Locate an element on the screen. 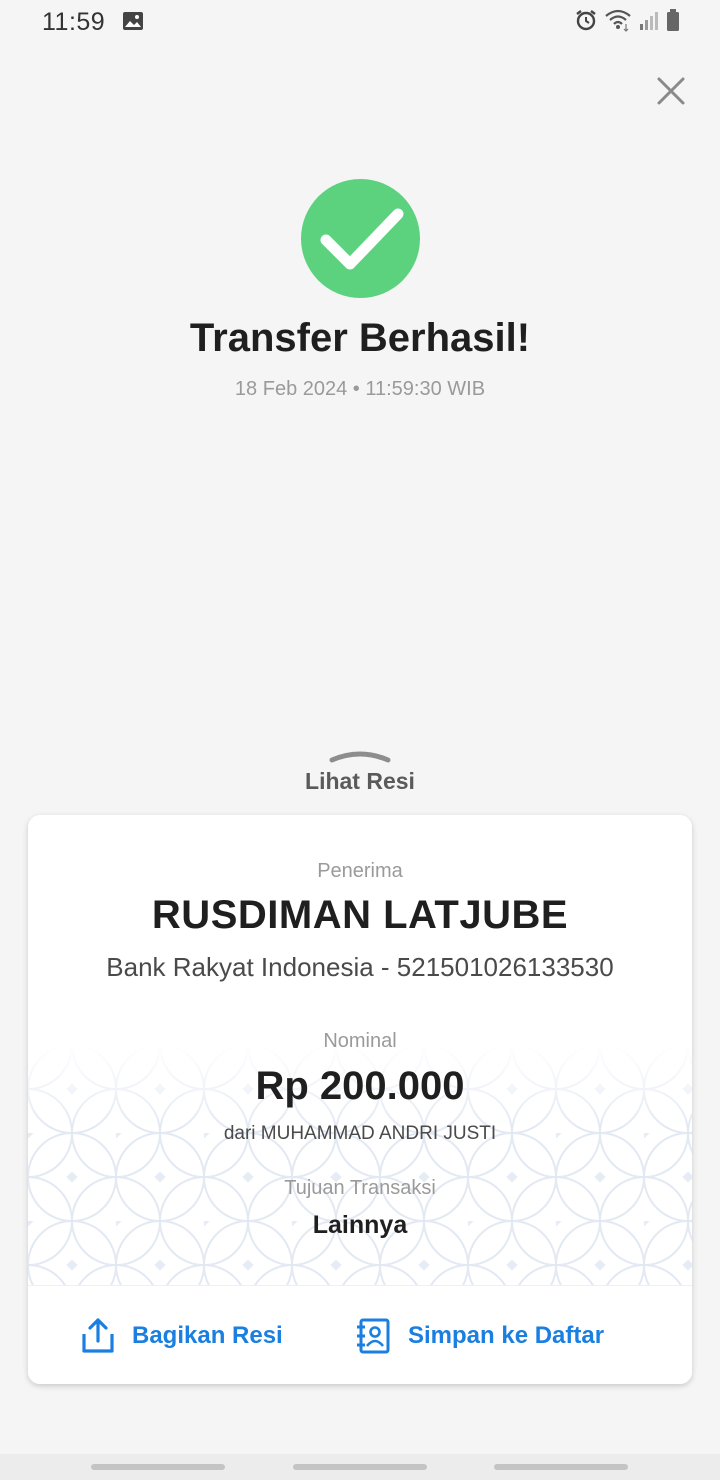  nav-home-button is located at coordinates (360, 1467).